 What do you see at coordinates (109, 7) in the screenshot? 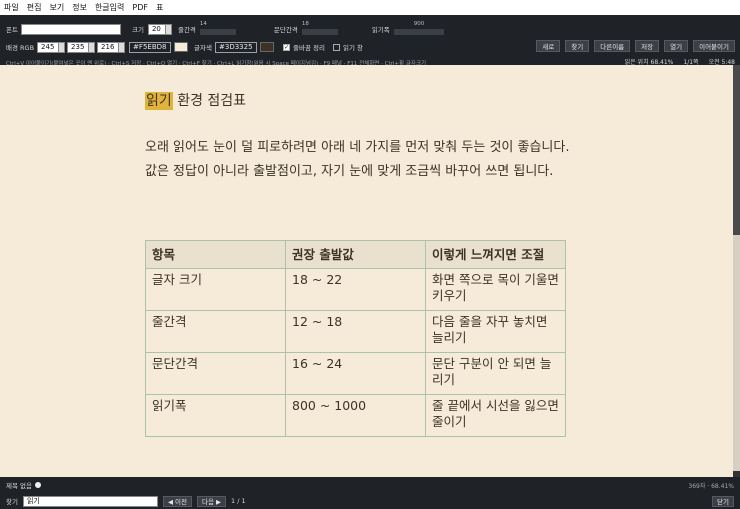
I see `menu-hangul-input: 한글입력` at bounding box center [109, 7].